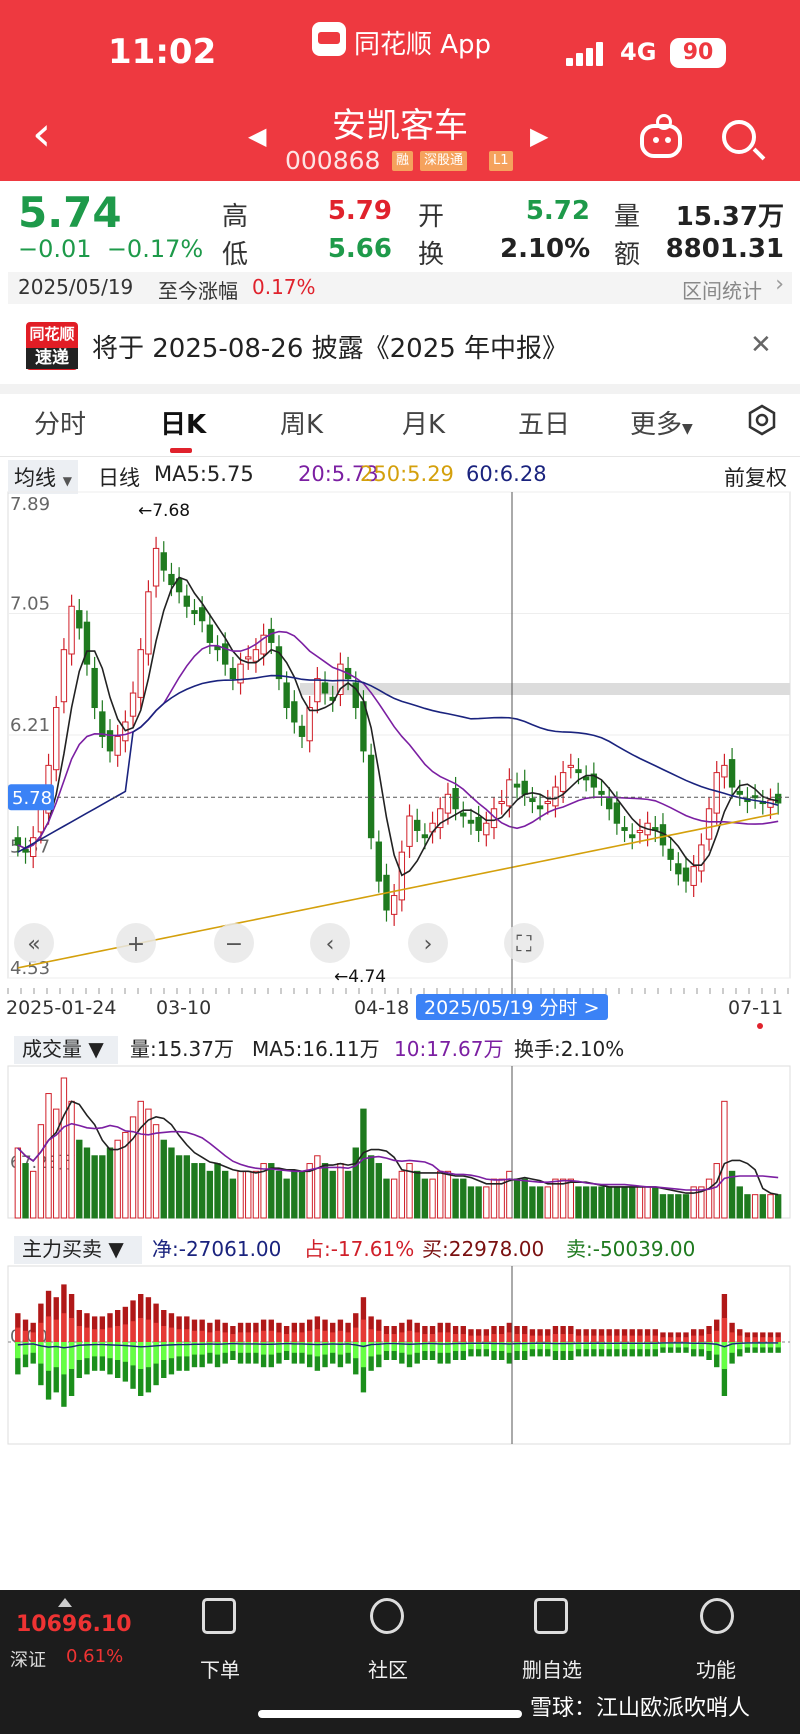 This screenshot has height=1734, width=800. I want to click on zoom-out-icon: −, so click(234, 943).